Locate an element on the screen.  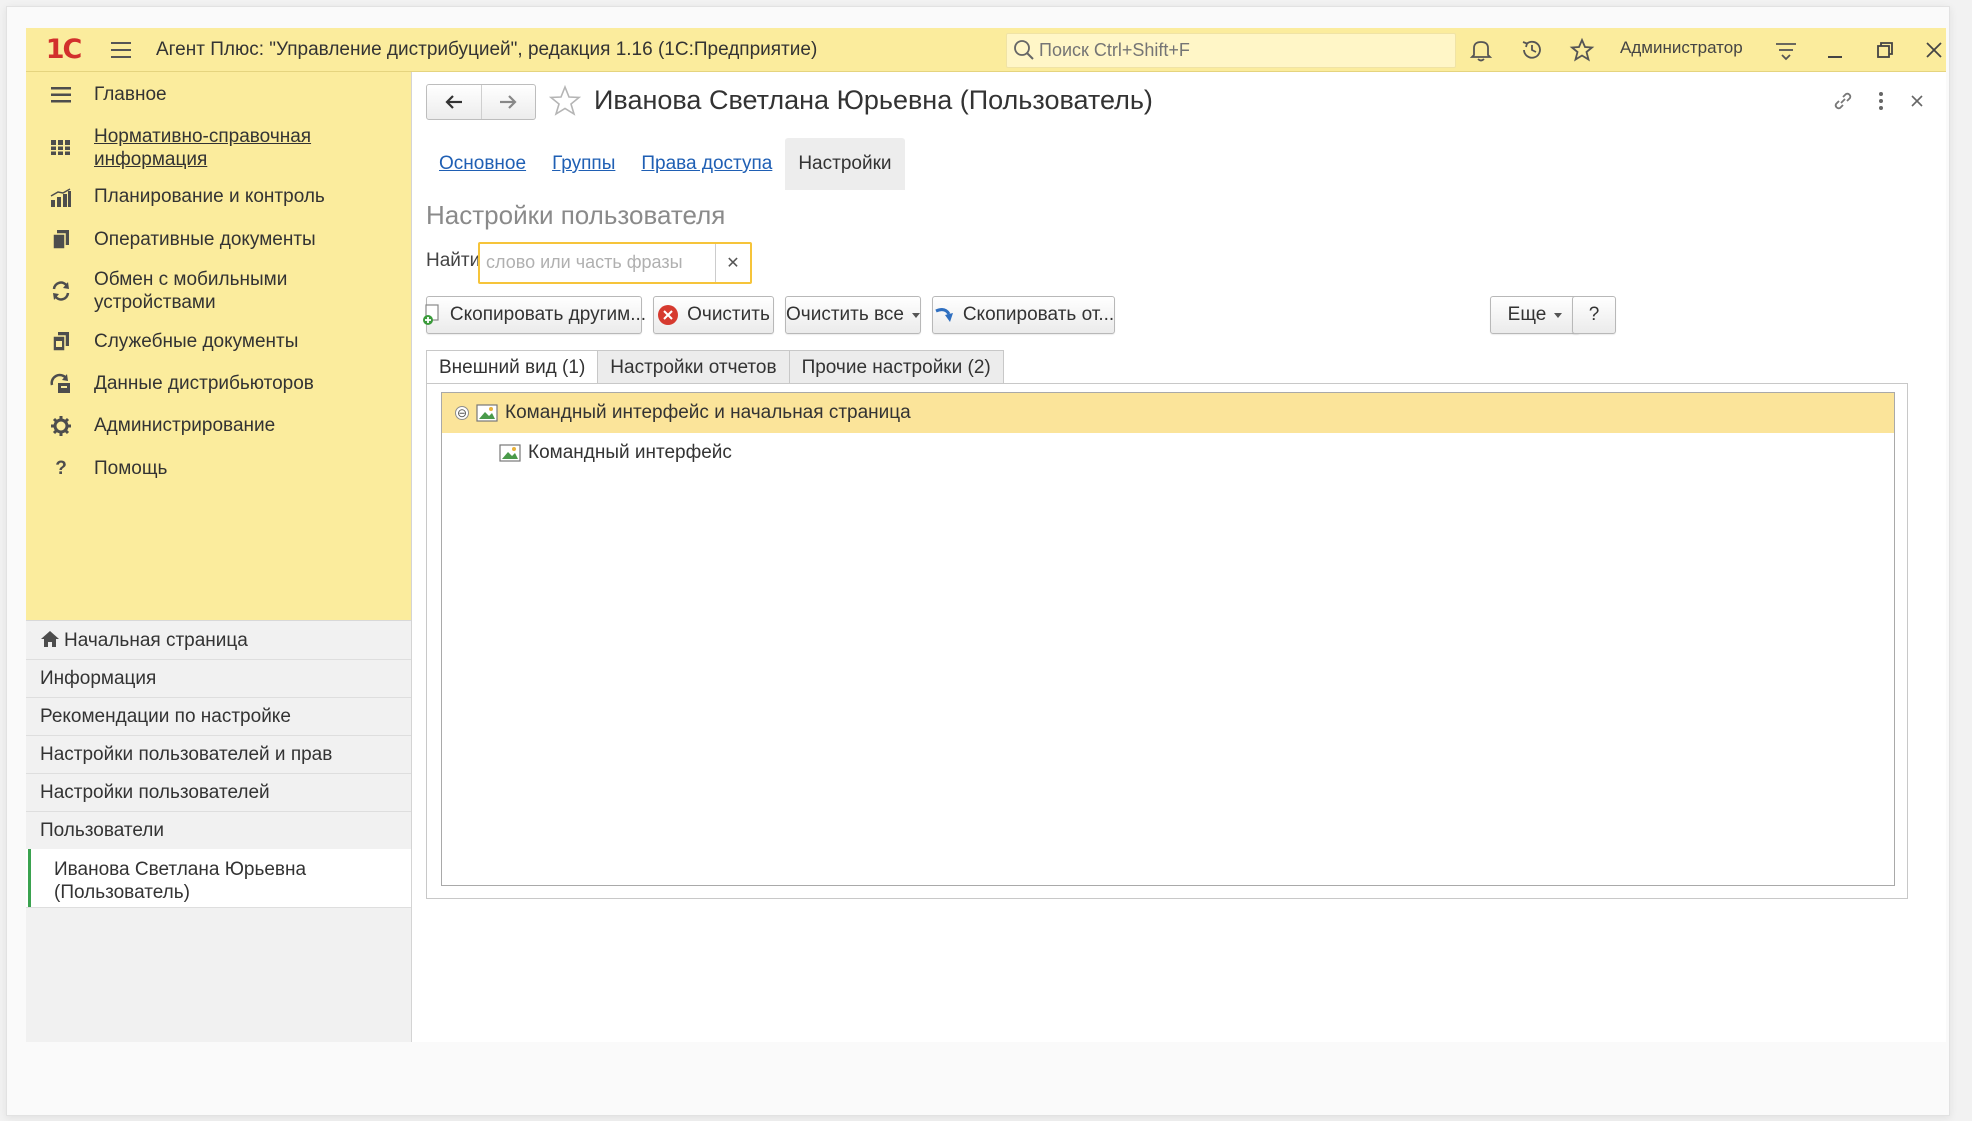
section-mobile-exchange: Обмен с мобильными устройствами is located at coordinates (218, 290).